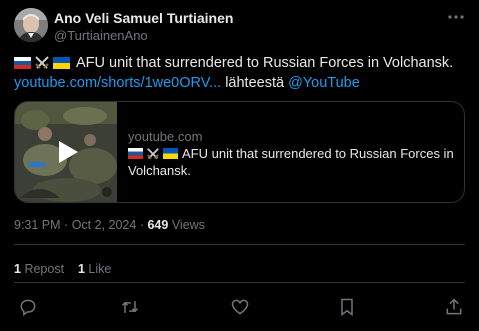 The height and width of the screenshot is (331, 479). I want to click on action-bar, so click(239, 307).